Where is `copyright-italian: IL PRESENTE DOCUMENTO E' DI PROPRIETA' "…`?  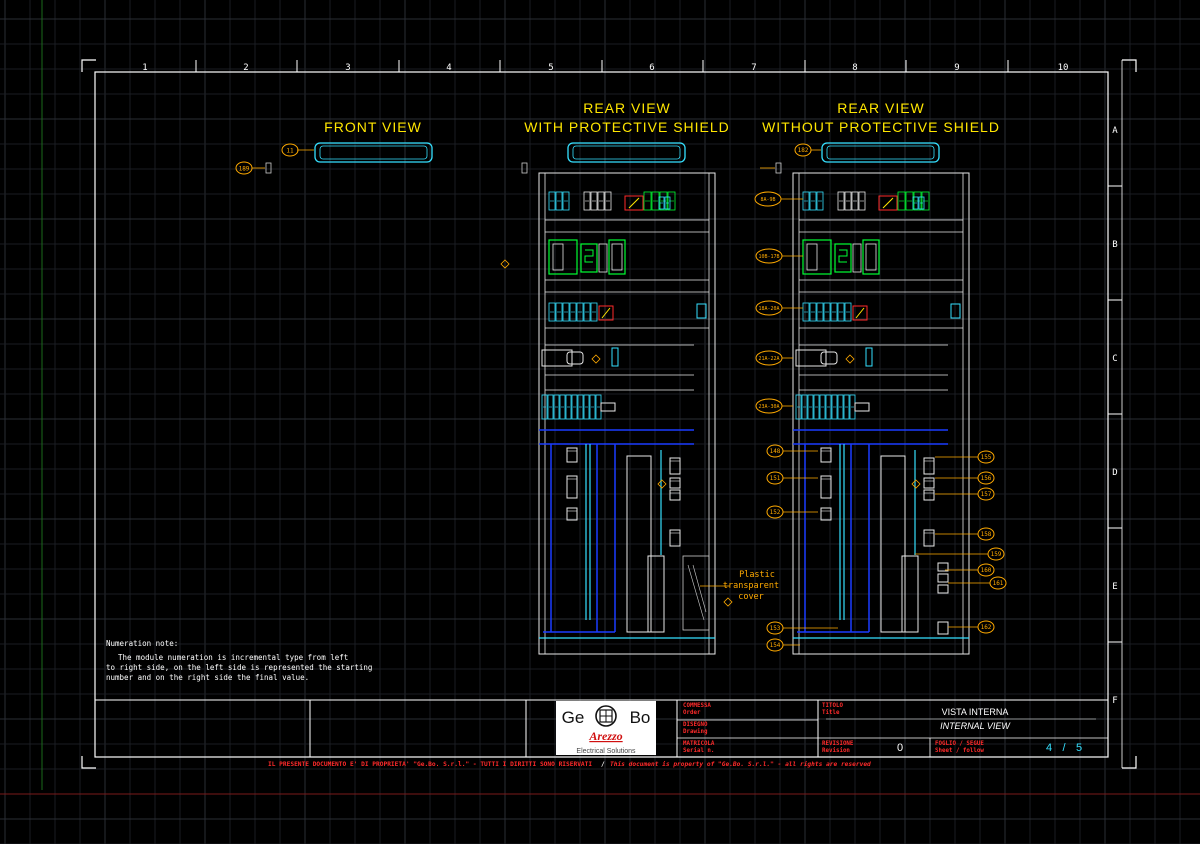
copyright-italian: IL PRESENTE DOCUMENTO E' DI PROPRIETA' "… is located at coordinates (430, 764).